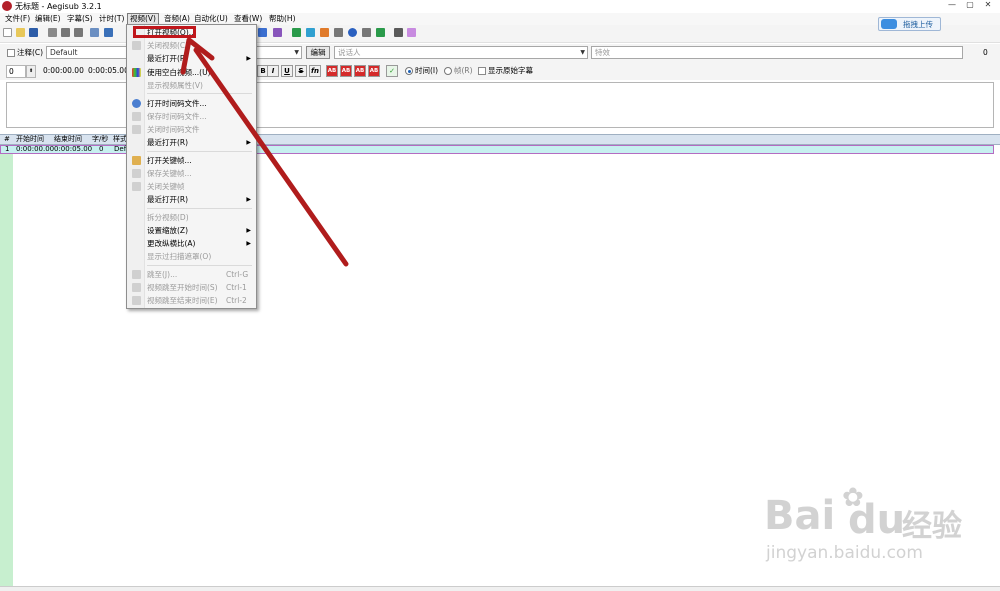  I want to click on menu-item-dummy-video: 使用空白视频...(U), so click(191, 72).